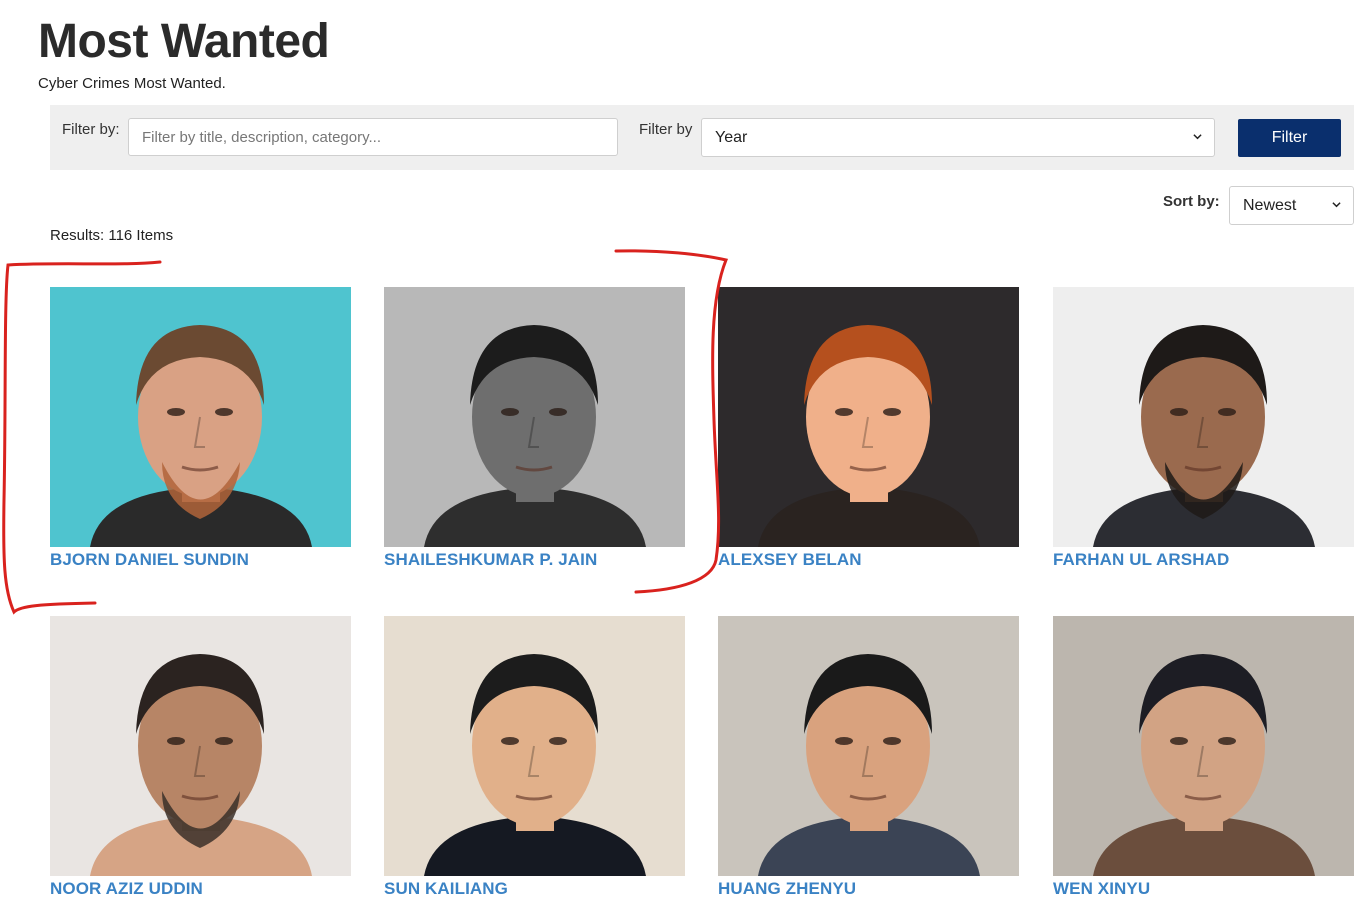 This screenshot has width=1360, height=915. What do you see at coordinates (666, 129) in the screenshot?
I see `select-filter-label: Filter by` at bounding box center [666, 129].